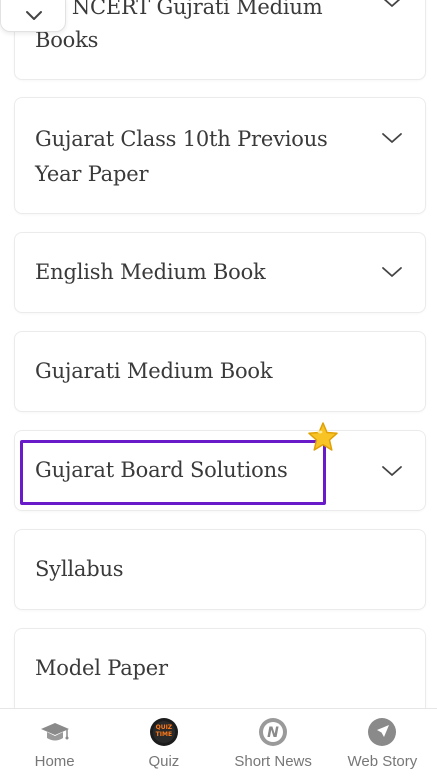 The height and width of the screenshot is (780, 437). Describe the element at coordinates (323, 437) in the screenshot. I see `star-icon` at that location.